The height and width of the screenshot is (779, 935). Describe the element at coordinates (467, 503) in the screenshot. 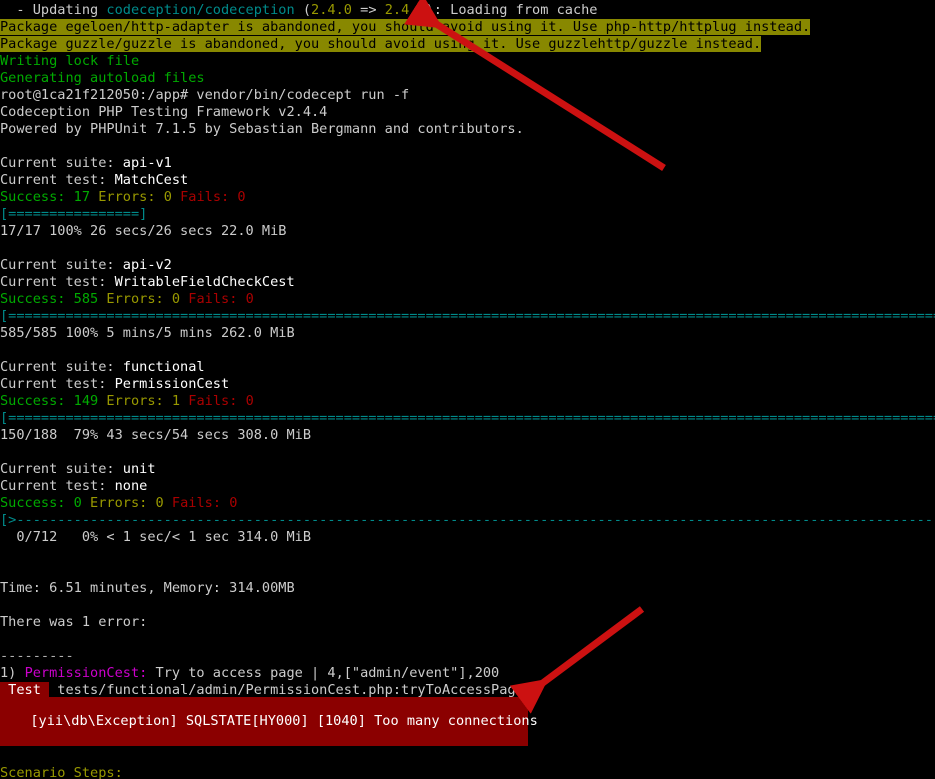

I see `terminal-line-stats-unit: Success: 0 Errors: 0 Fails: 0` at that location.